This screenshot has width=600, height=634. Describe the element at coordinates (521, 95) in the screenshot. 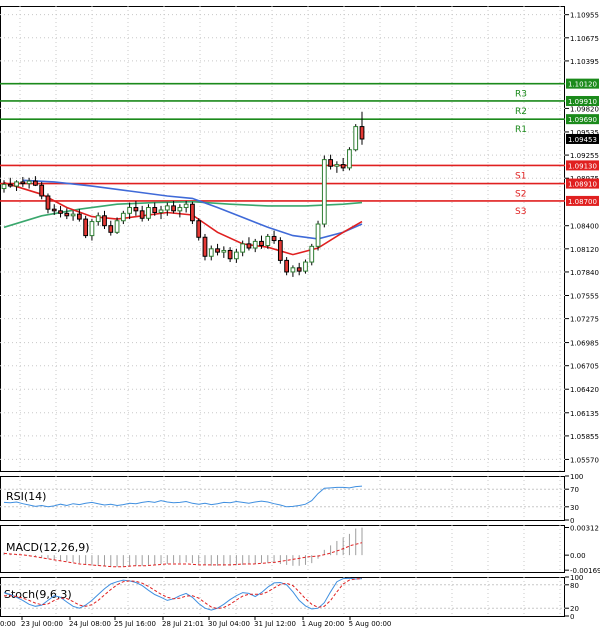

I see `level-label-r3: R3` at that location.